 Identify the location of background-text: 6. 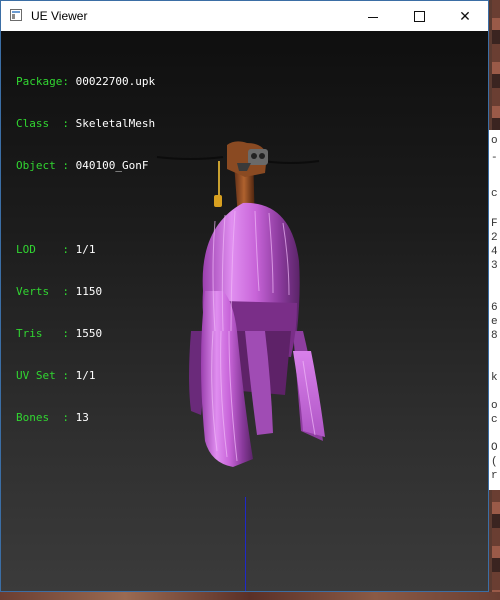
(494, 308).